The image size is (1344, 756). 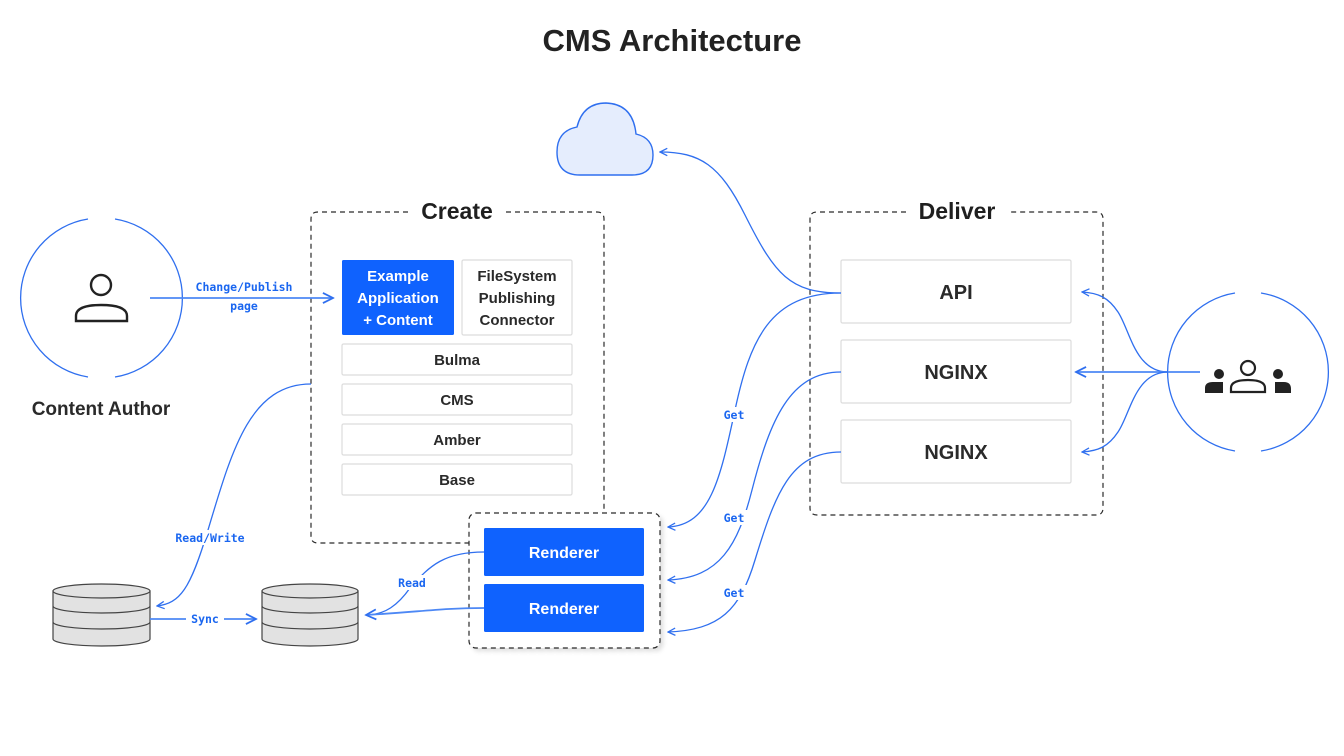 I want to click on nginx-2-label: NGINX, so click(x=956, y=453).